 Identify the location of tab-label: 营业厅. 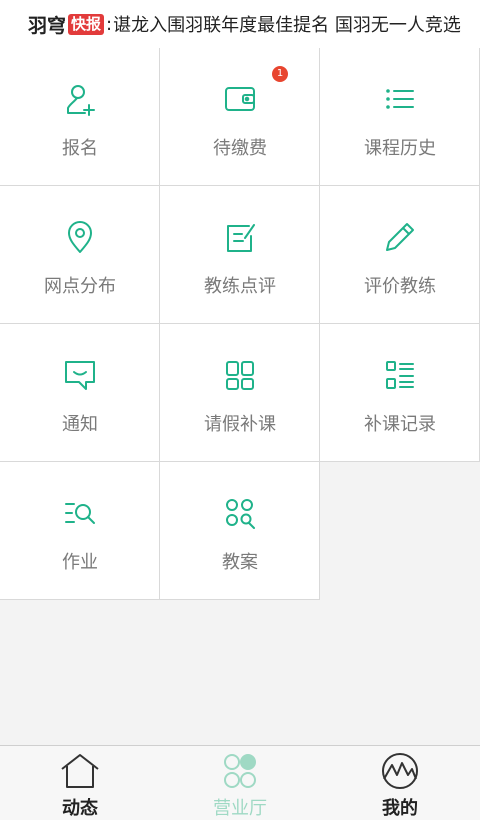
(240, 808).